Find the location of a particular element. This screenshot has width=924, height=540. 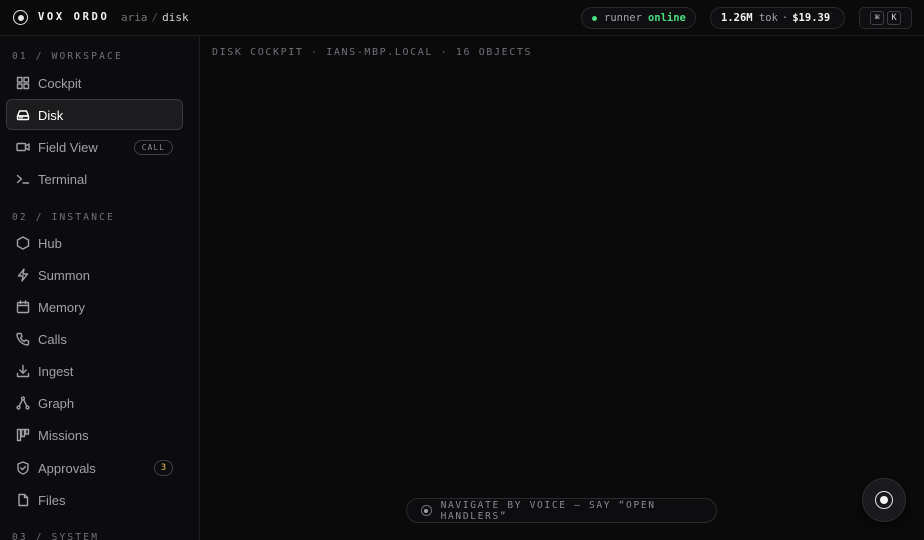

video-icon is located at coordinates (23, 147).